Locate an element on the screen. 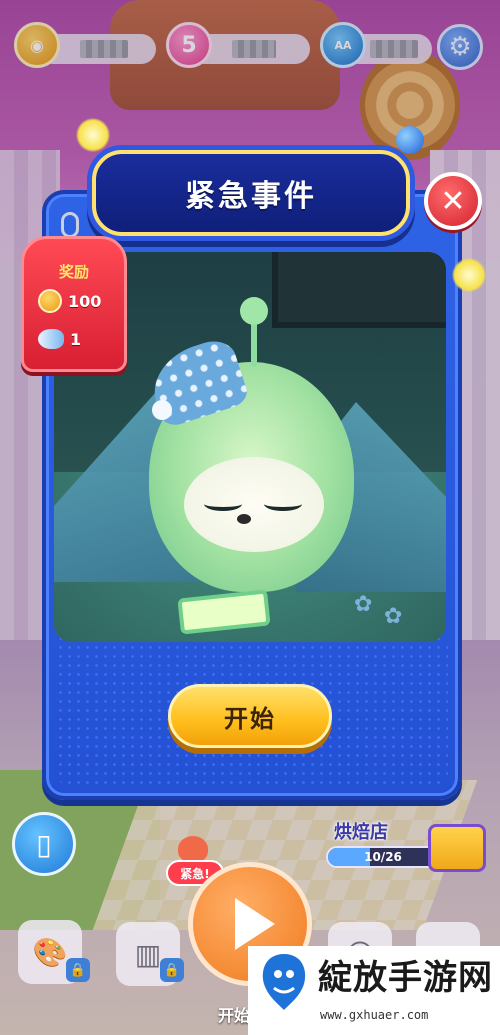 The image size is (500, 1035). close-button: ✕ is located at coordinates (453, 201).